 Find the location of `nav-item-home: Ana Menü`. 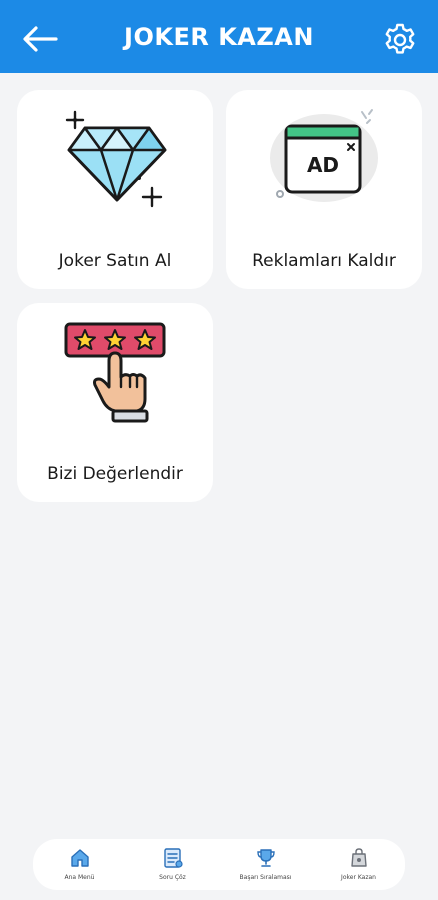

nav-item-home: Ana Menü is located at coordinates (79, 864).